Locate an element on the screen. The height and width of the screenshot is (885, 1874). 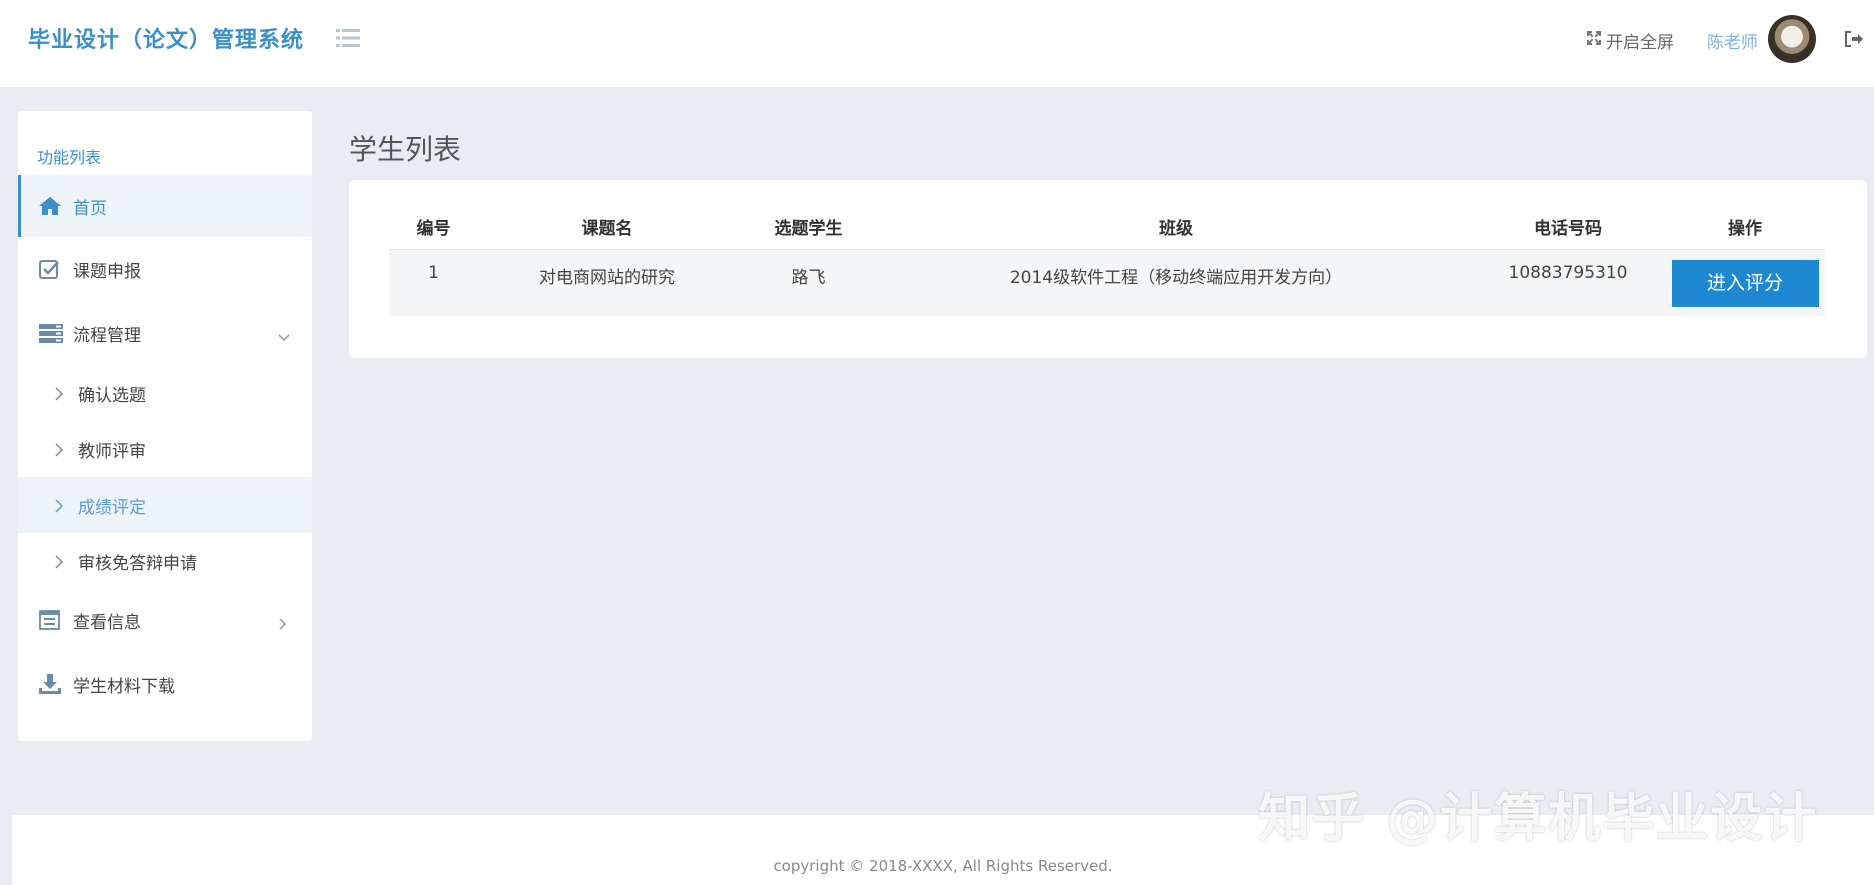
cell-student: 路飞 is located at coordinates (808, 282).